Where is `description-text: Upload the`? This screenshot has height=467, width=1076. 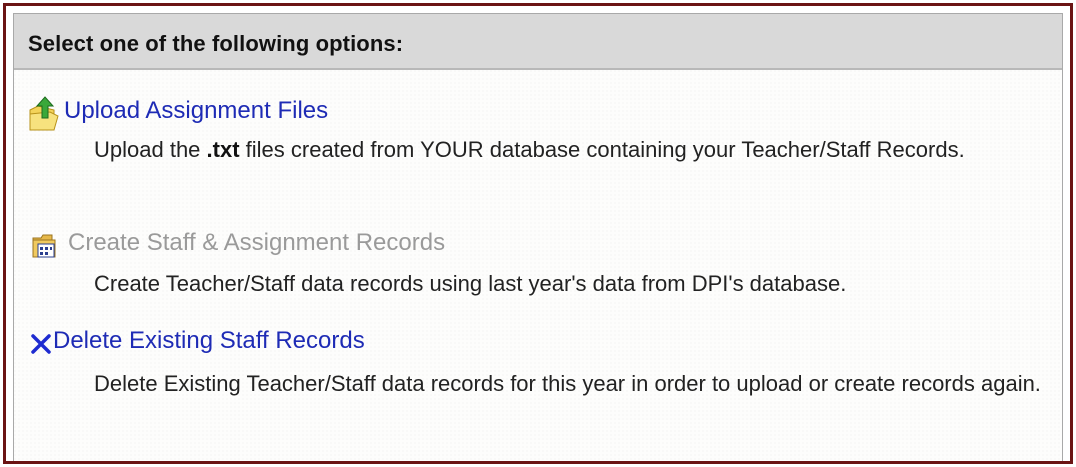
description-text: Upload the is located at coordinates (150, 149).